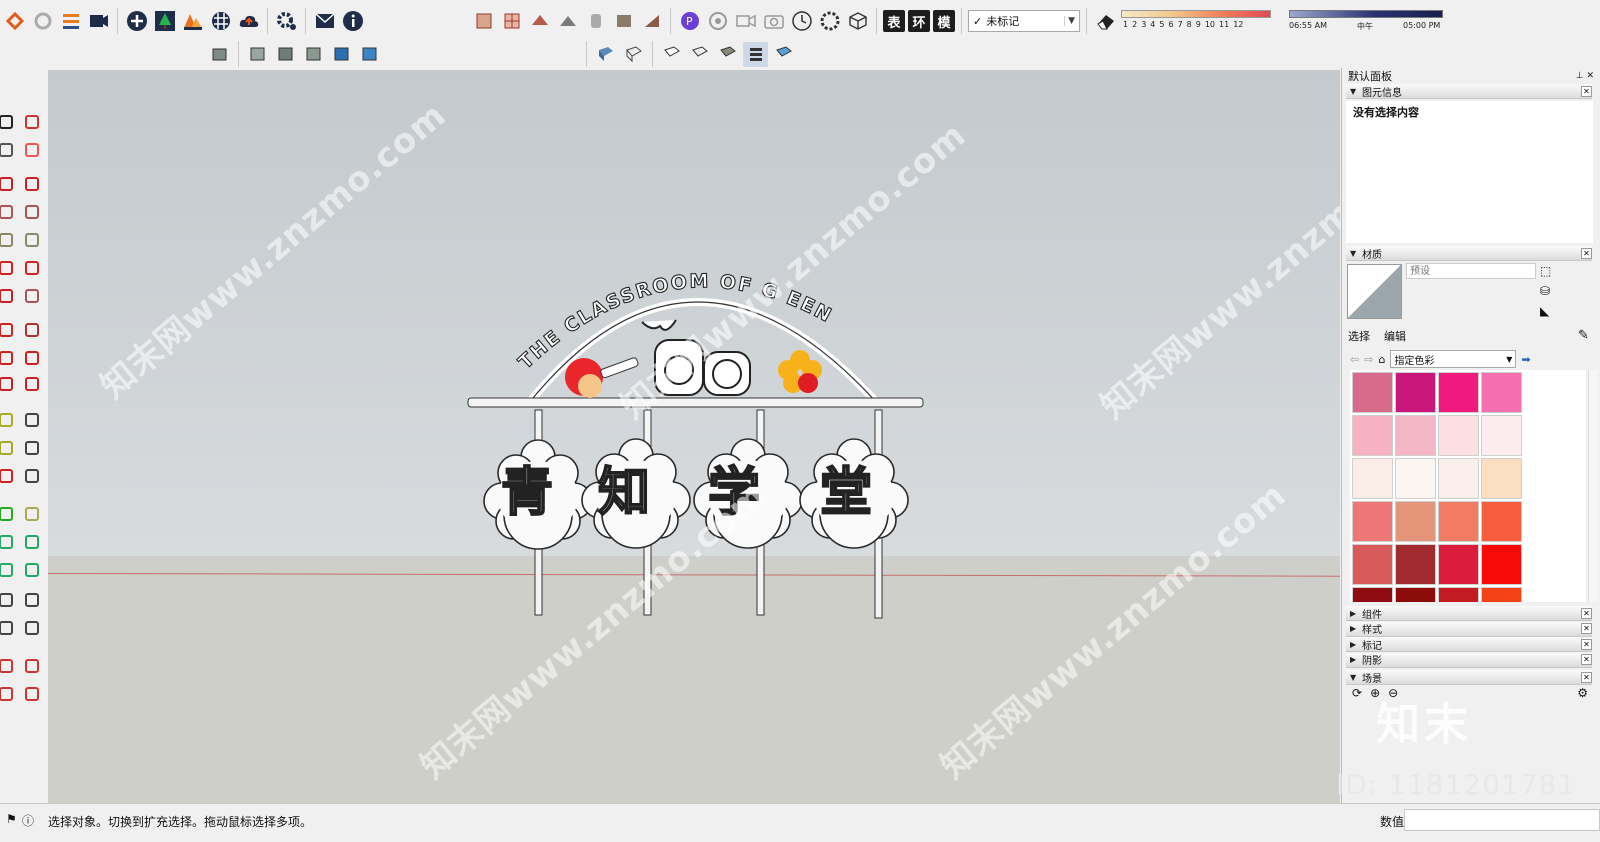 This screenshot has height=842, width=1600. I want to click on zoom-extents-icon, so click(8, 570).